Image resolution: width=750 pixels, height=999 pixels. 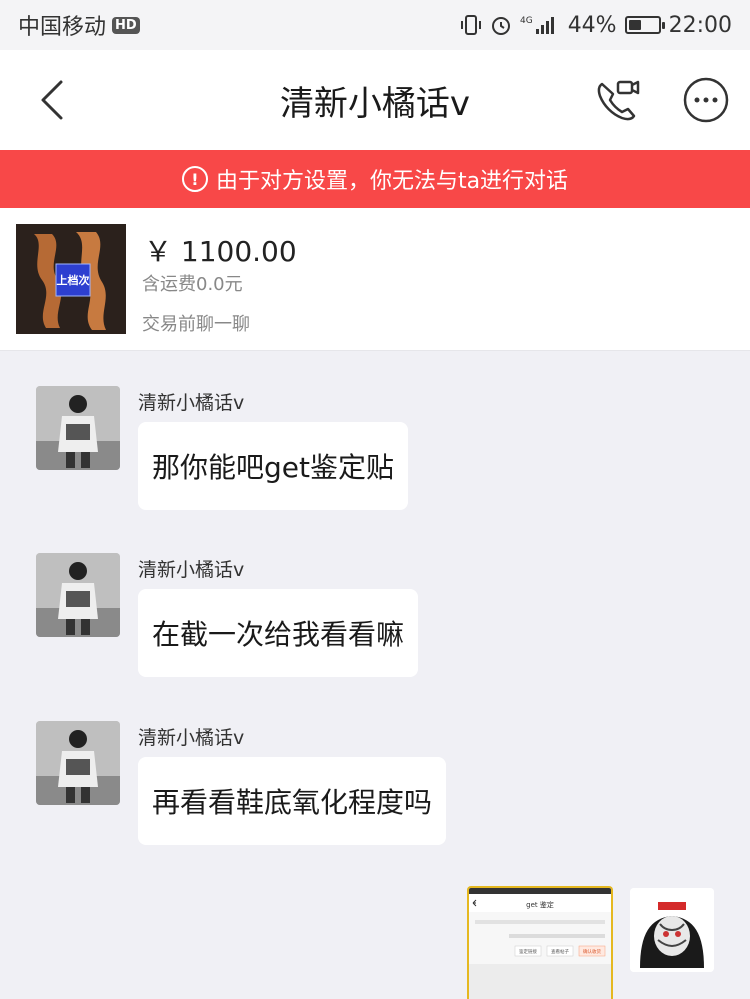 What do you see at coordinates (700, 25) in the screenshot?
I see `clock-time: 22:00` at bounding box center [700, 25].